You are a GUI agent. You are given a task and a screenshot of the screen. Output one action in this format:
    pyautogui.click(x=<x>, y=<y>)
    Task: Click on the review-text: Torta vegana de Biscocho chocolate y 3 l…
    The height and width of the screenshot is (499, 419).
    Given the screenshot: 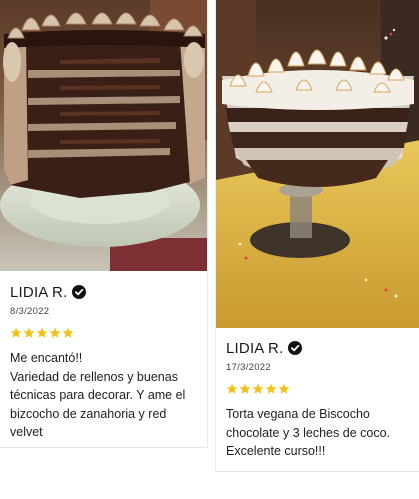 What is the action you would take?
    pyautogui.click(x=308, y=432)
    